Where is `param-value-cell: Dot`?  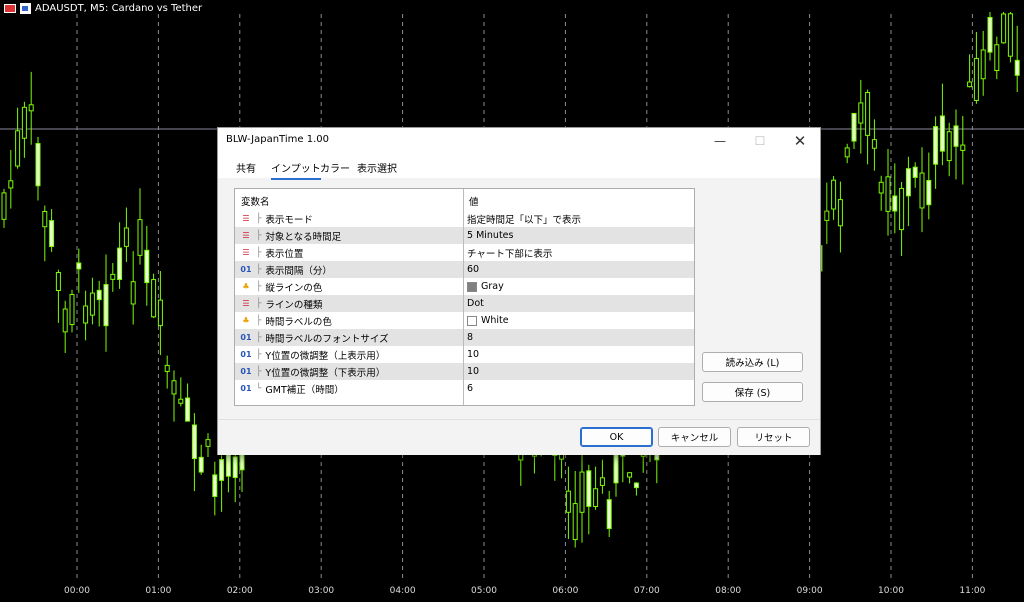
param-value-cell: Dot is located at coordinates (578, 303).